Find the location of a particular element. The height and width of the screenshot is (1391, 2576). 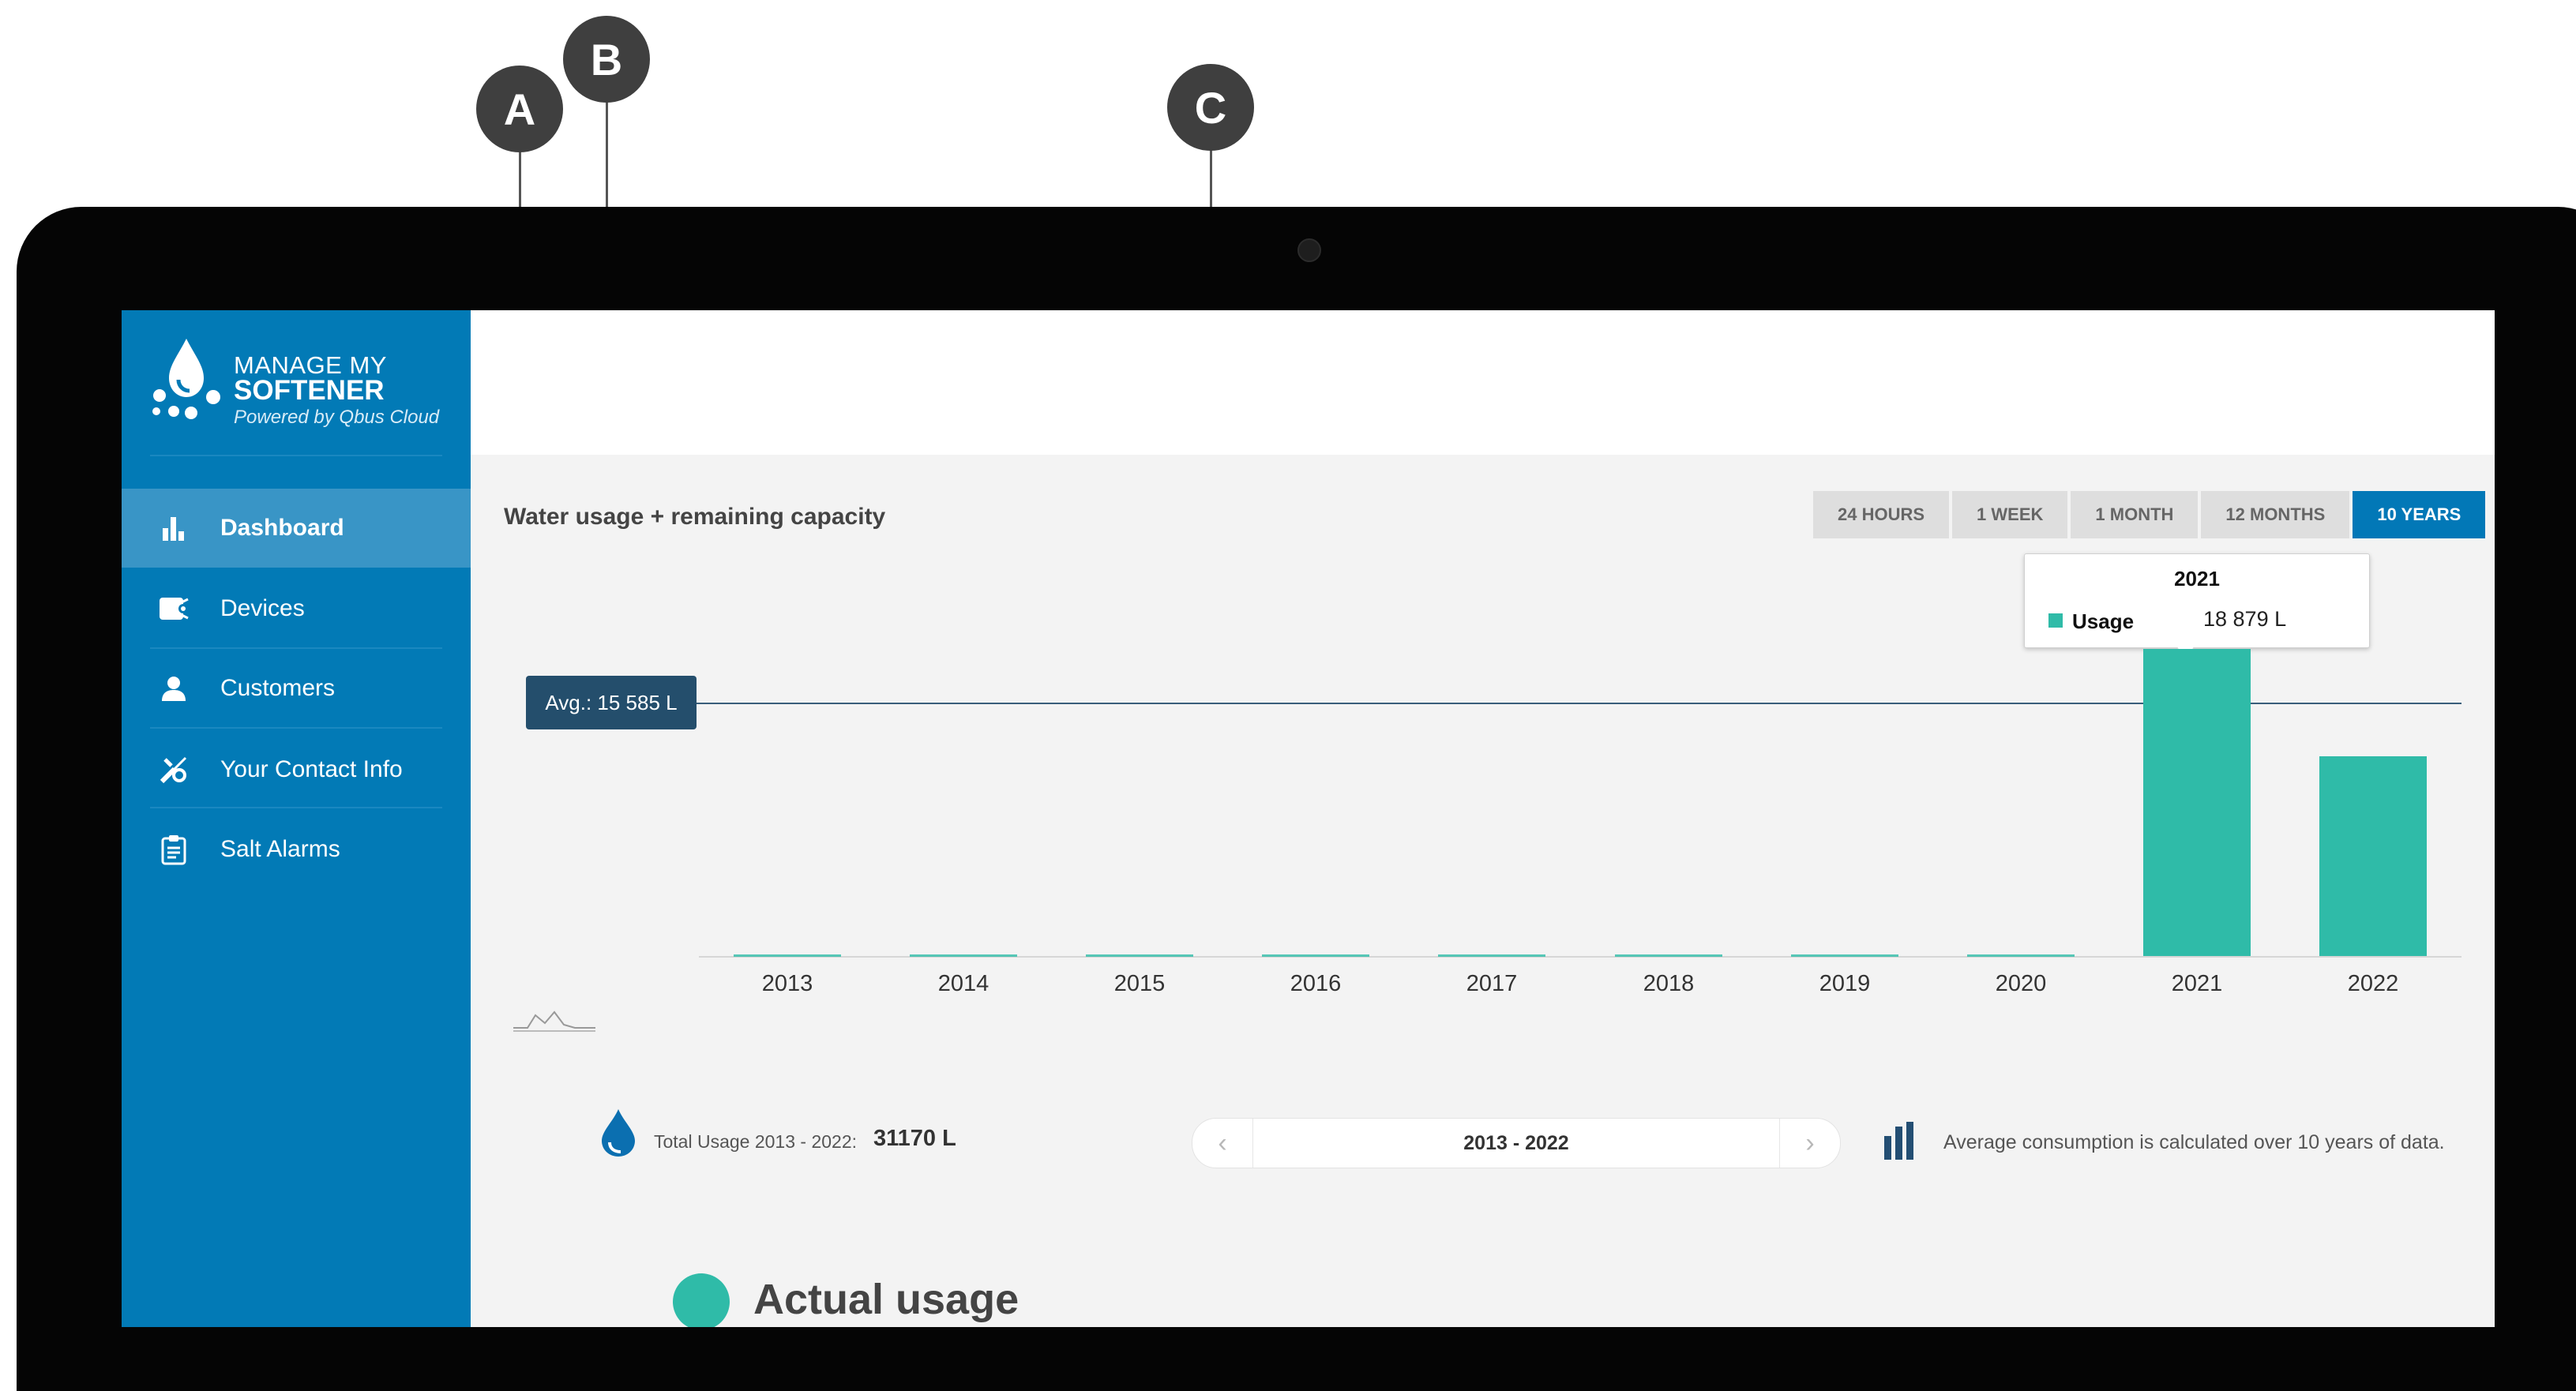

total-usage-value: 31170 L is located at coordinates (914, 1138).